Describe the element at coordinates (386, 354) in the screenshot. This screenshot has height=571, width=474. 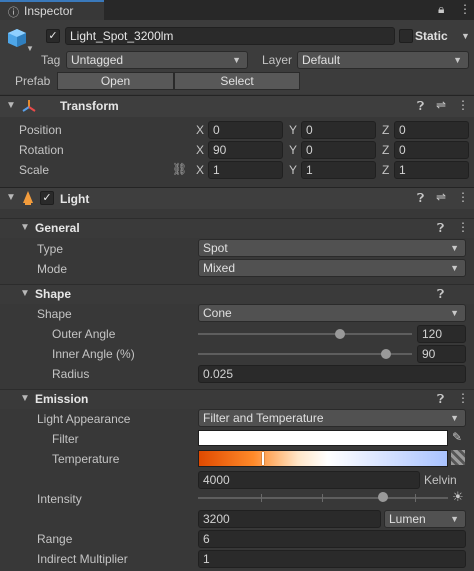
I see `inner-angle-knob` at that location.